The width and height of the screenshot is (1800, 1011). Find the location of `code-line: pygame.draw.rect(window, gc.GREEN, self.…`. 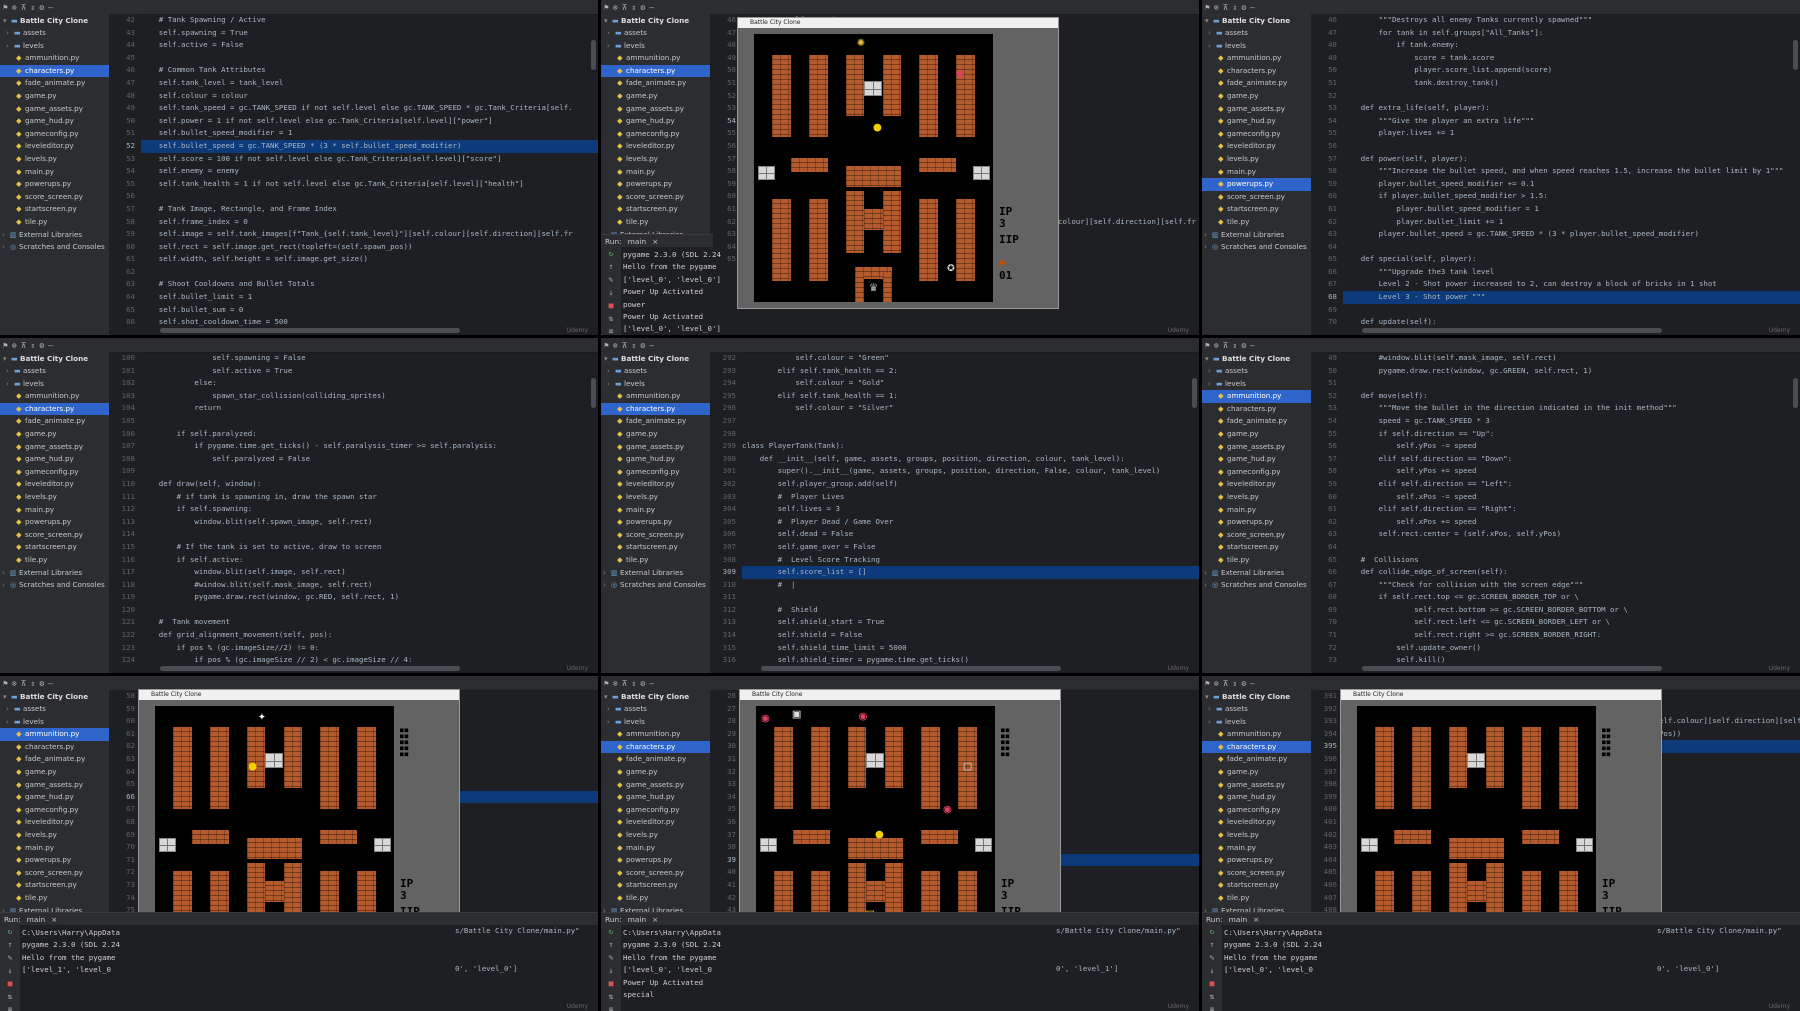

code-line: pygame.draw.rect(window, gc.GREEN, self.… is located at coordinates (1571, 371).